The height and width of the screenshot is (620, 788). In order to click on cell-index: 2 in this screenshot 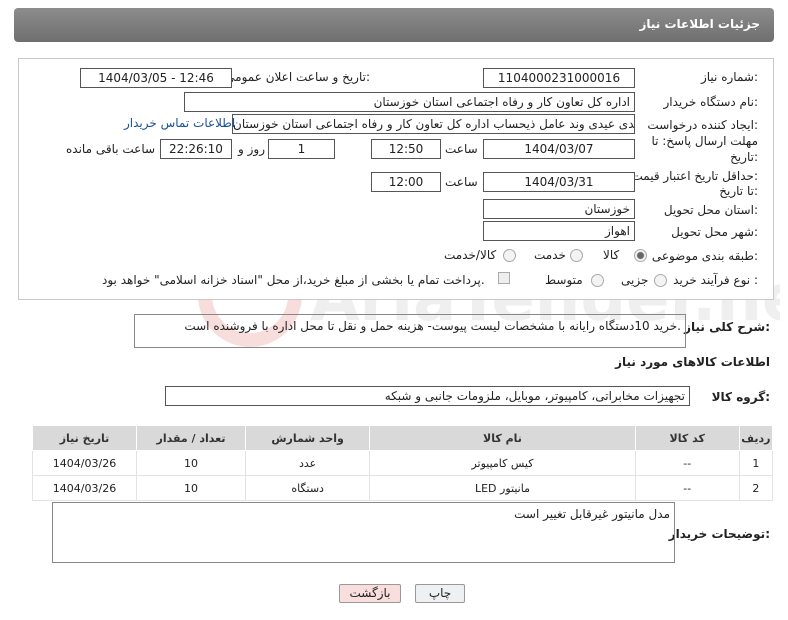, I will do `click(756, 488)`.